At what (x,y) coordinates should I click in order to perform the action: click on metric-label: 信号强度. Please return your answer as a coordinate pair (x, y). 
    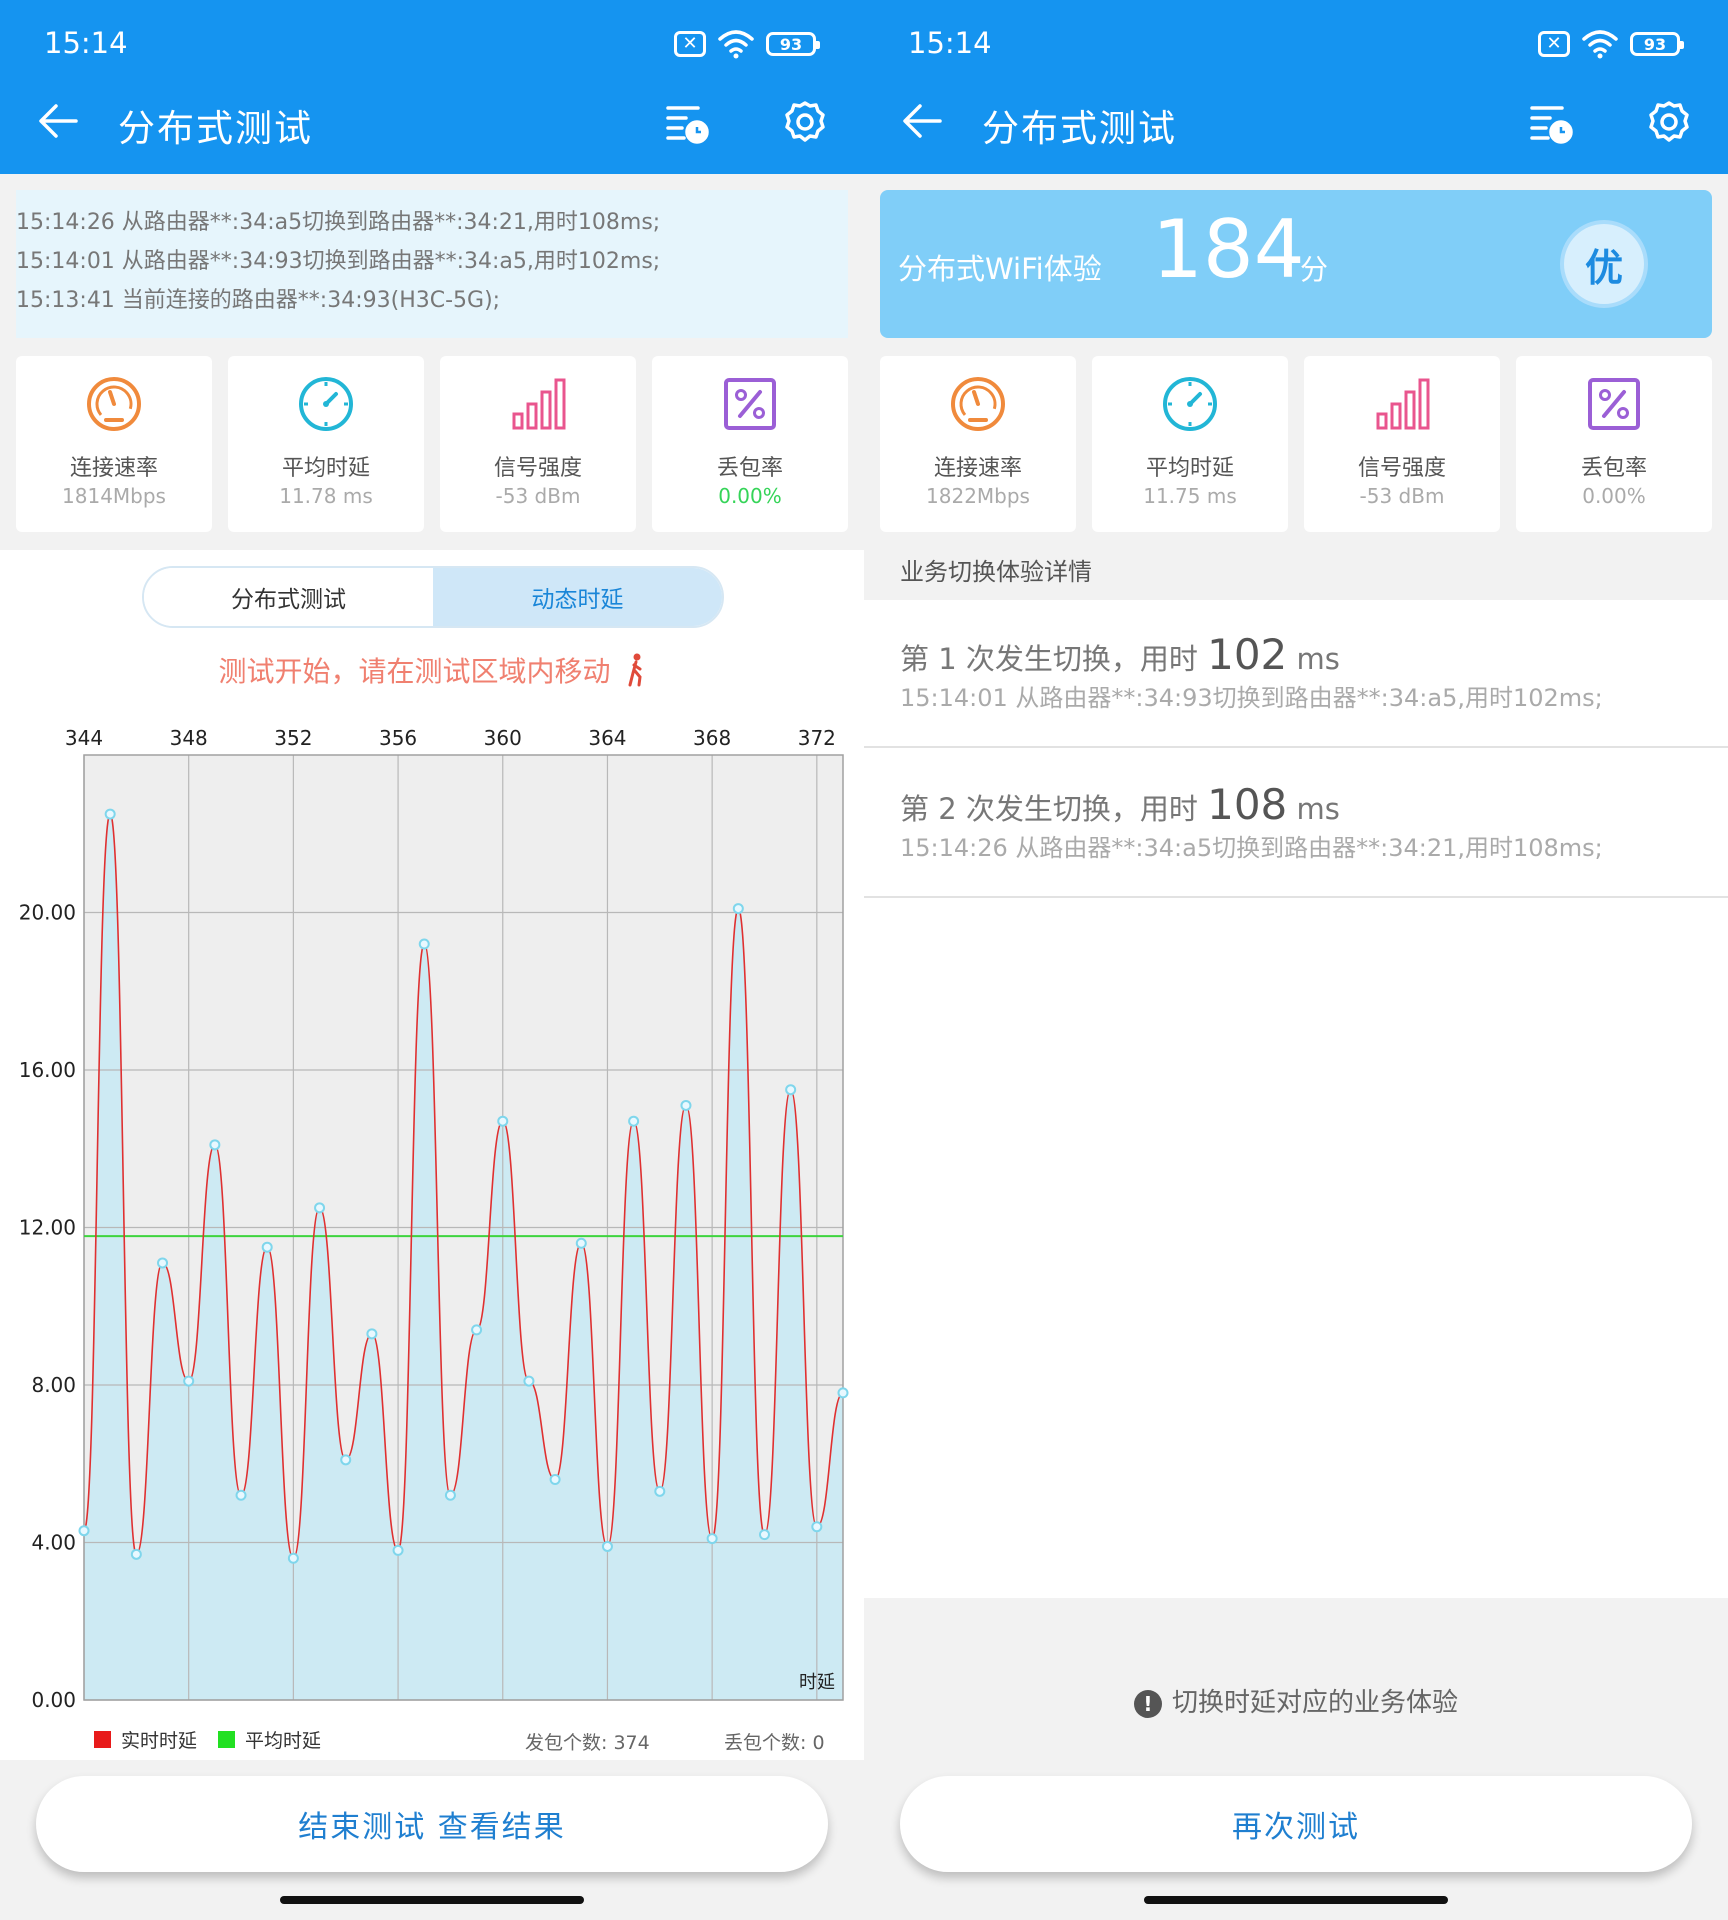
    Looking at the image, I should click on (537, 468).